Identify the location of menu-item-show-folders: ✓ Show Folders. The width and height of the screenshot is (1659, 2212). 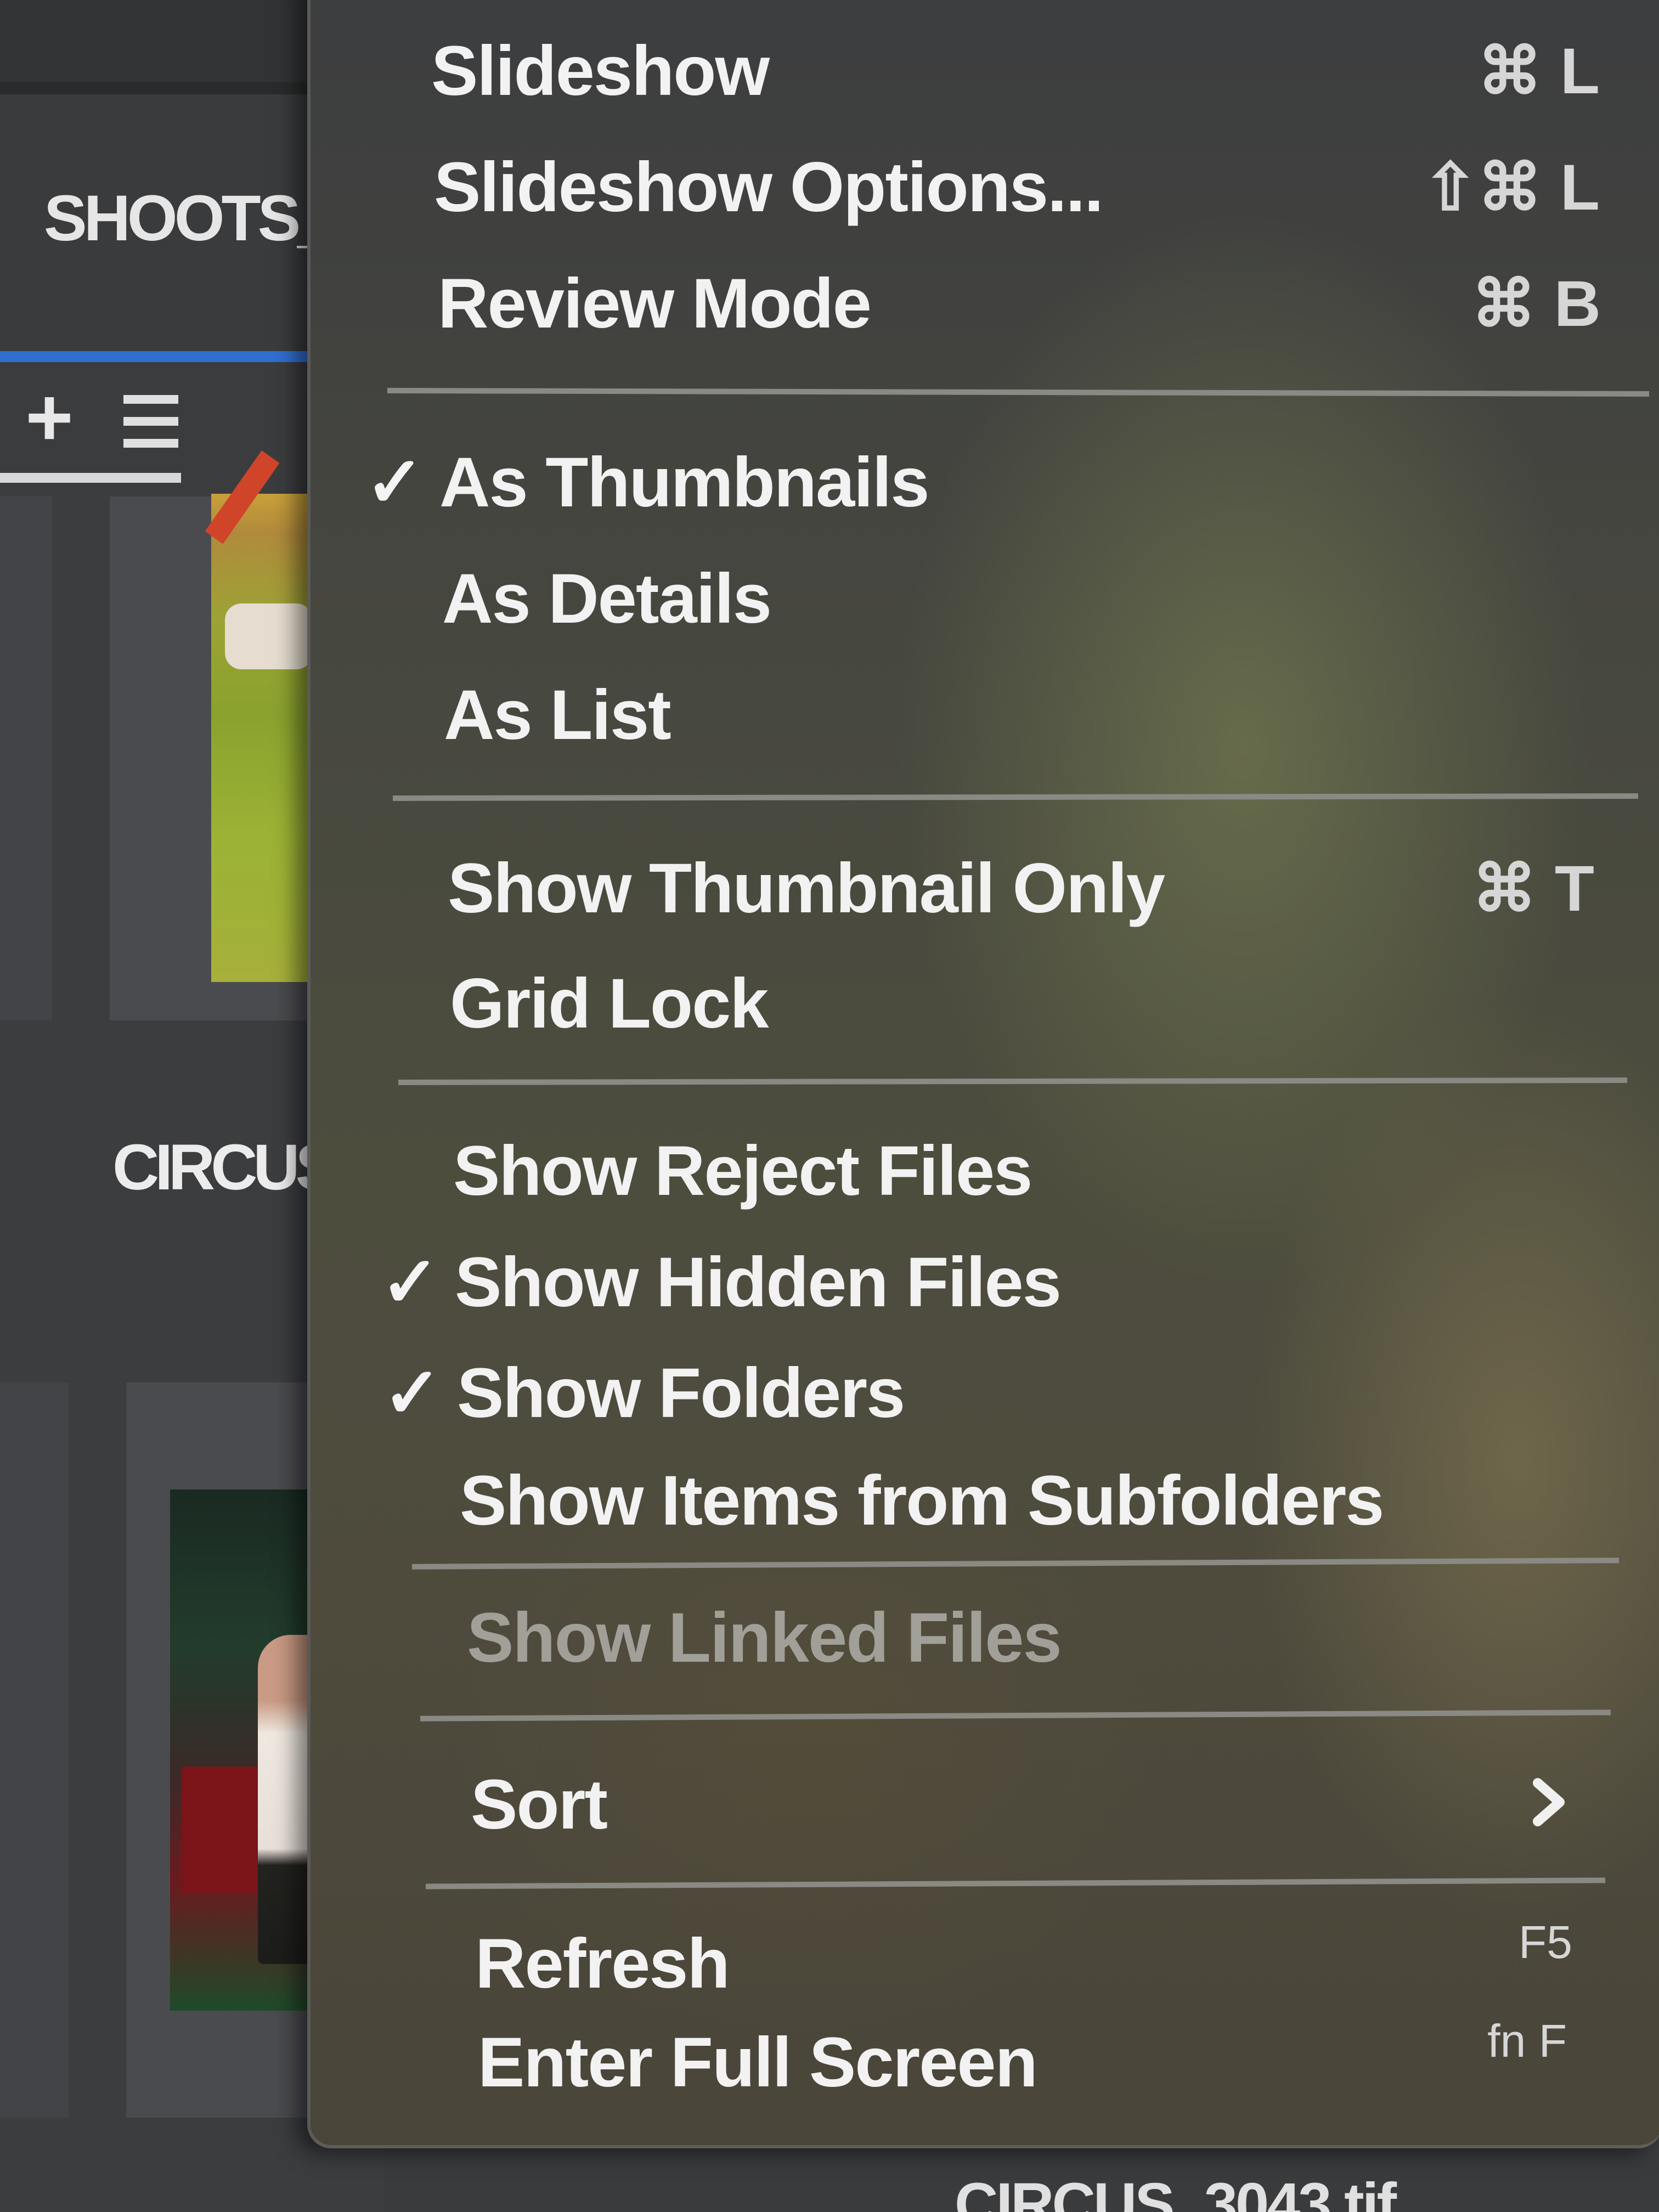
(986, 1393).